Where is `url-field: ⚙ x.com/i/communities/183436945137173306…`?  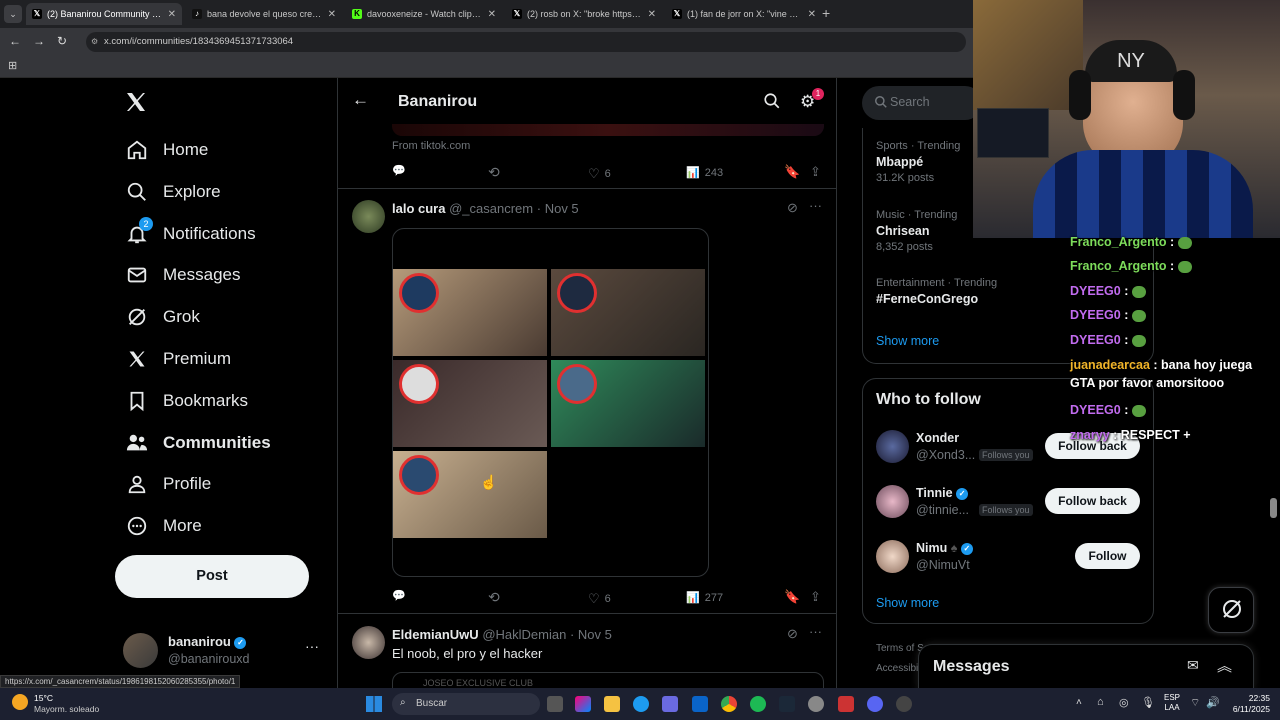
url-field: ⚙ x.com/i/communities/183436945137173306… is located at coordinates (526, 42).